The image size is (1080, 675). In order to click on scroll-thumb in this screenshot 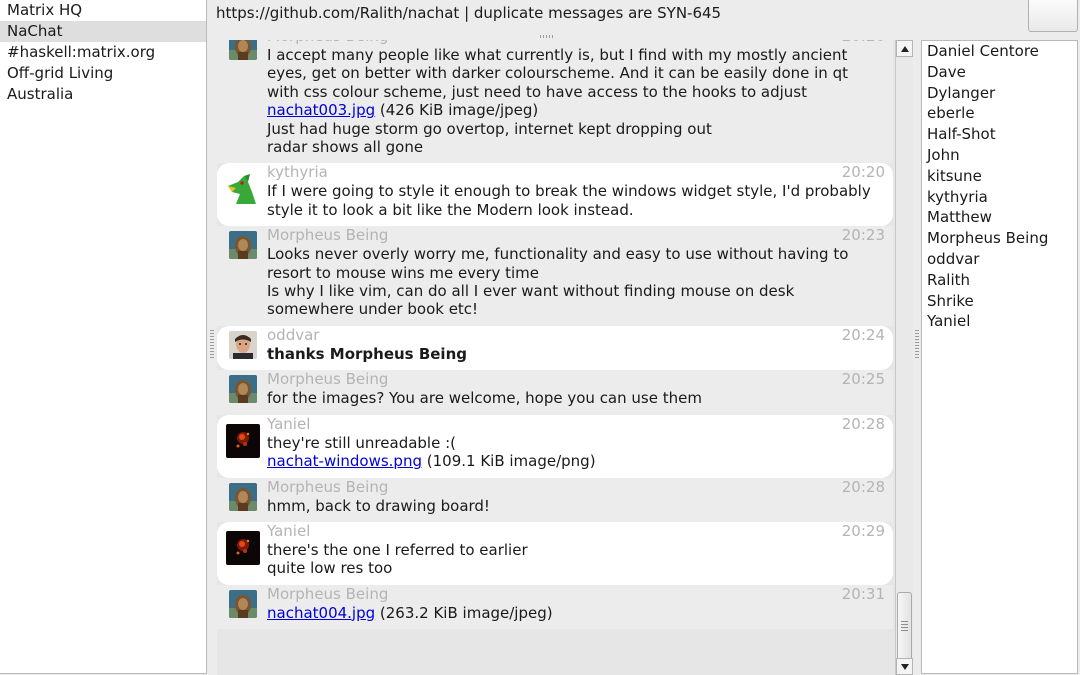, I will do `click(904, 627)`.